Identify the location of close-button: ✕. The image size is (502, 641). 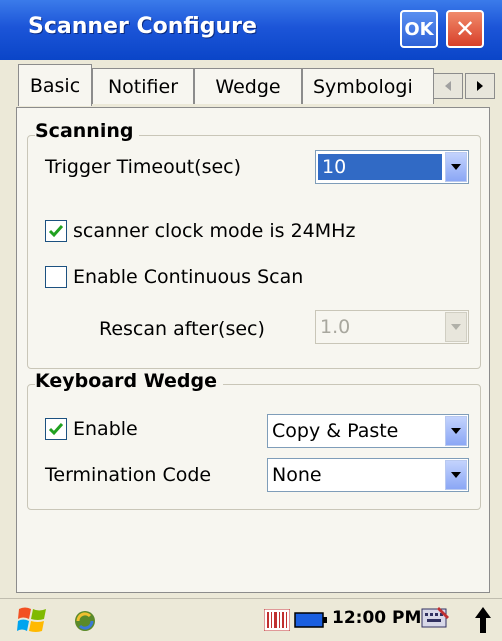
(465, 29).